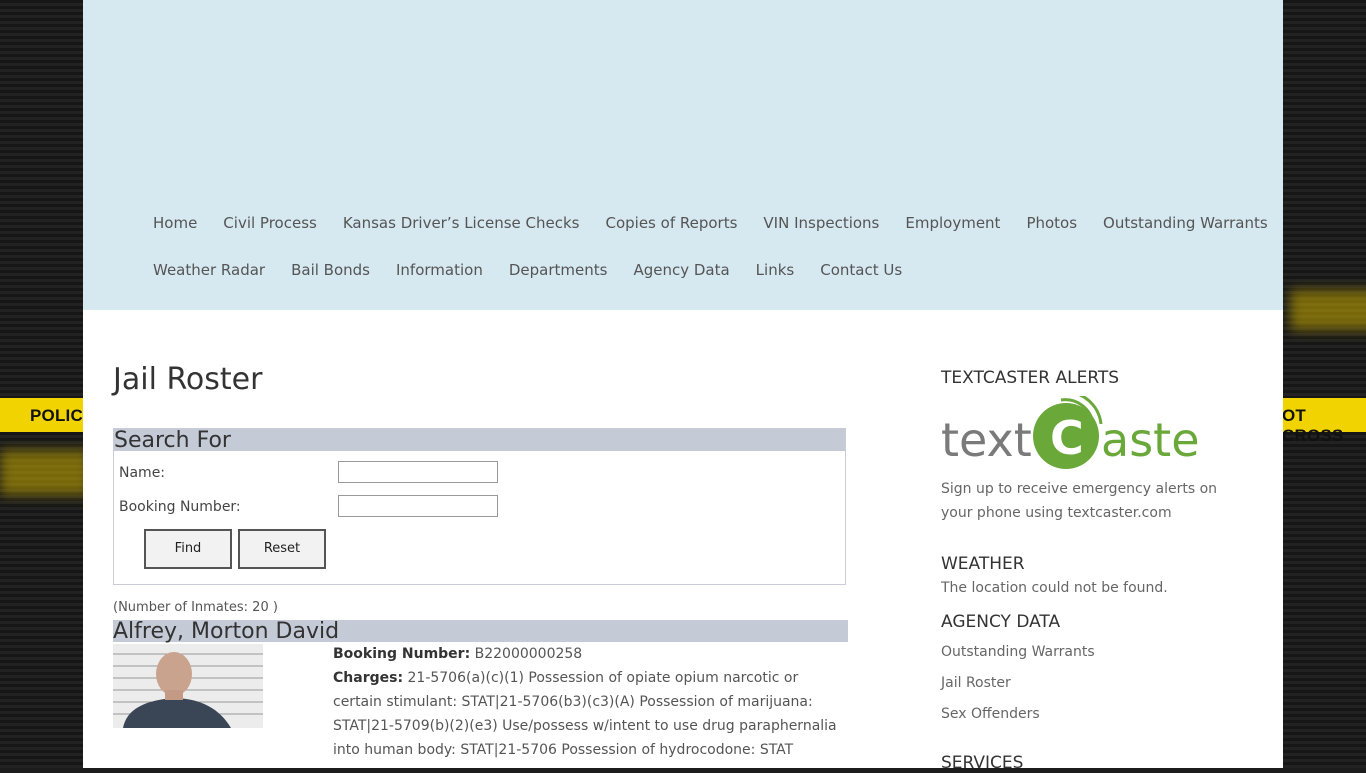 This screenshot has height=773, width=1366. I want to click on find-button: Find, so click(188, 549).